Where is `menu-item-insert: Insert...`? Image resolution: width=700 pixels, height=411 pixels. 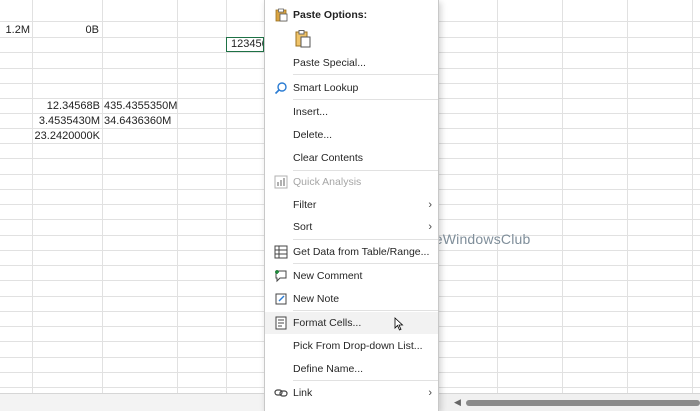 menu-item-insert: Insert... is located at coordinates (351, 112).